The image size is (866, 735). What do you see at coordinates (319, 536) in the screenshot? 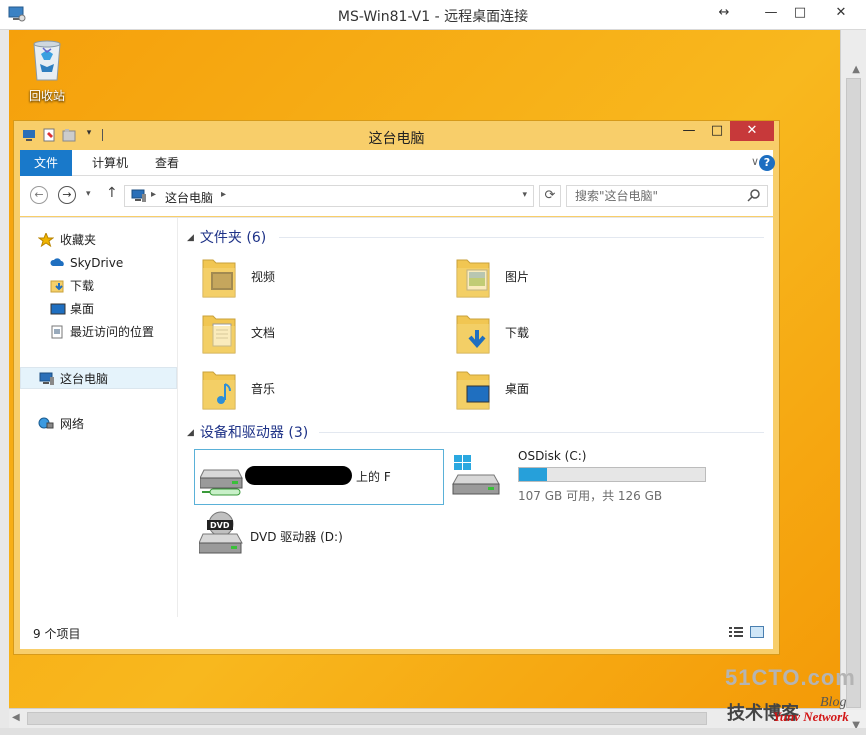
I see `drive-tile-dvd-d: DVD DVD 驱动器 (D:)` at bounding box center [319, 536].